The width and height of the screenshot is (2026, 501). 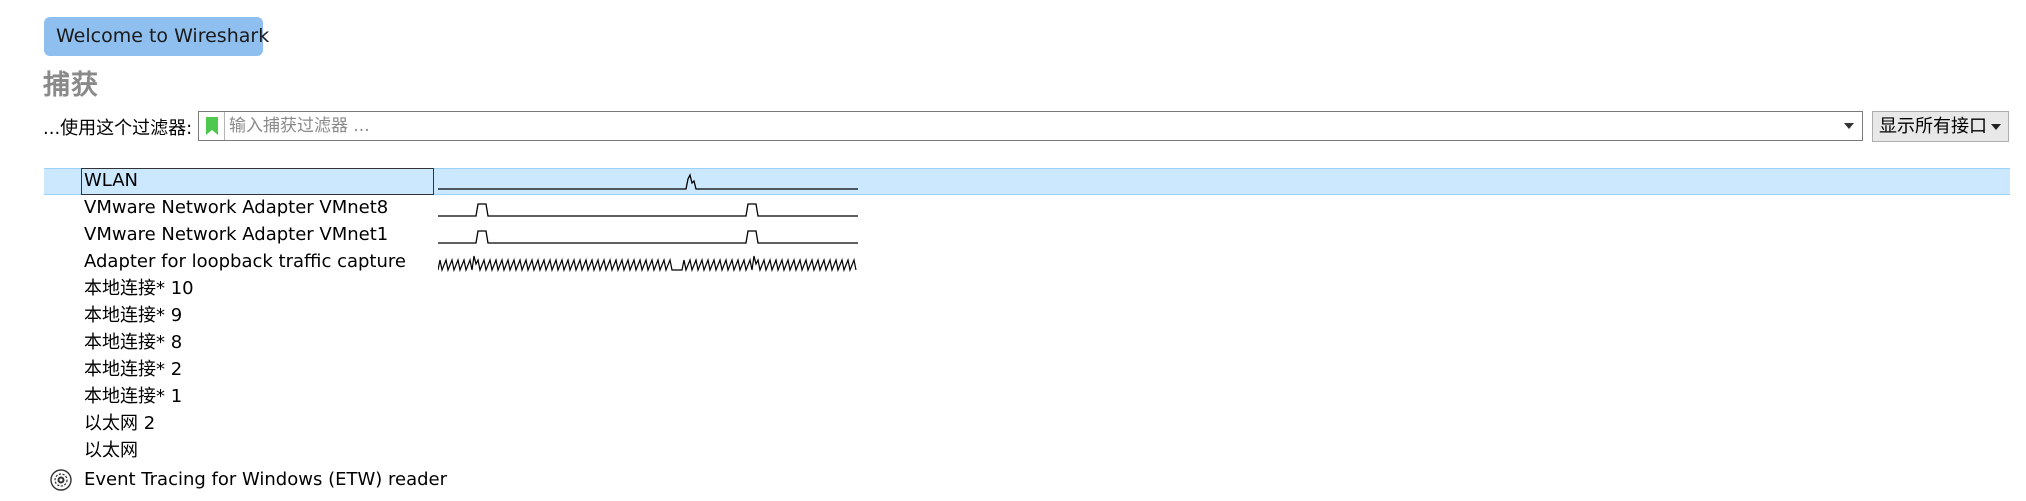 What do you see at coordinates (1013, 316) in the screenshot?
I see `interface-row-local-9: 本地连接* 9` at bounding box center [1013, 316].